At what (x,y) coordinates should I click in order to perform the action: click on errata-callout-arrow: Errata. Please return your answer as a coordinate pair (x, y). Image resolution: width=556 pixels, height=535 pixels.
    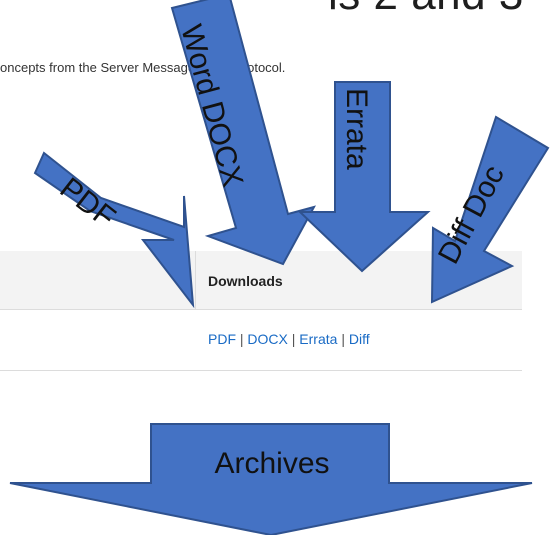
    Looking at the image, I should click on (364, 177).